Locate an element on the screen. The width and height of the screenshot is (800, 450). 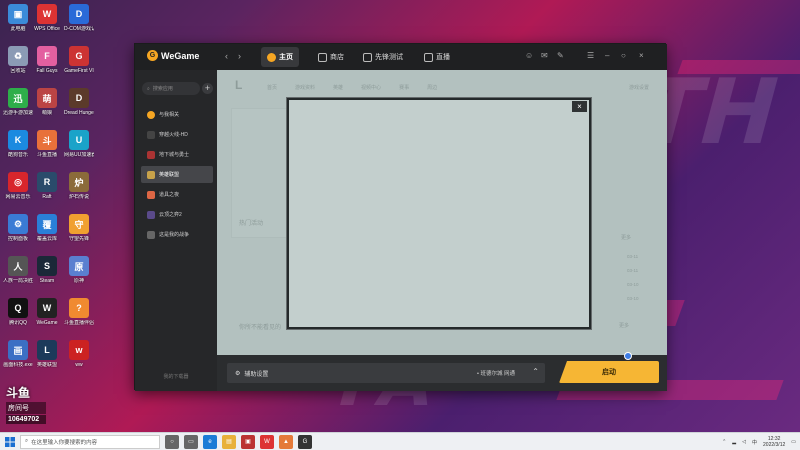
desktop-icon: L 英雄联盟 is located at coordinates (47, 354).